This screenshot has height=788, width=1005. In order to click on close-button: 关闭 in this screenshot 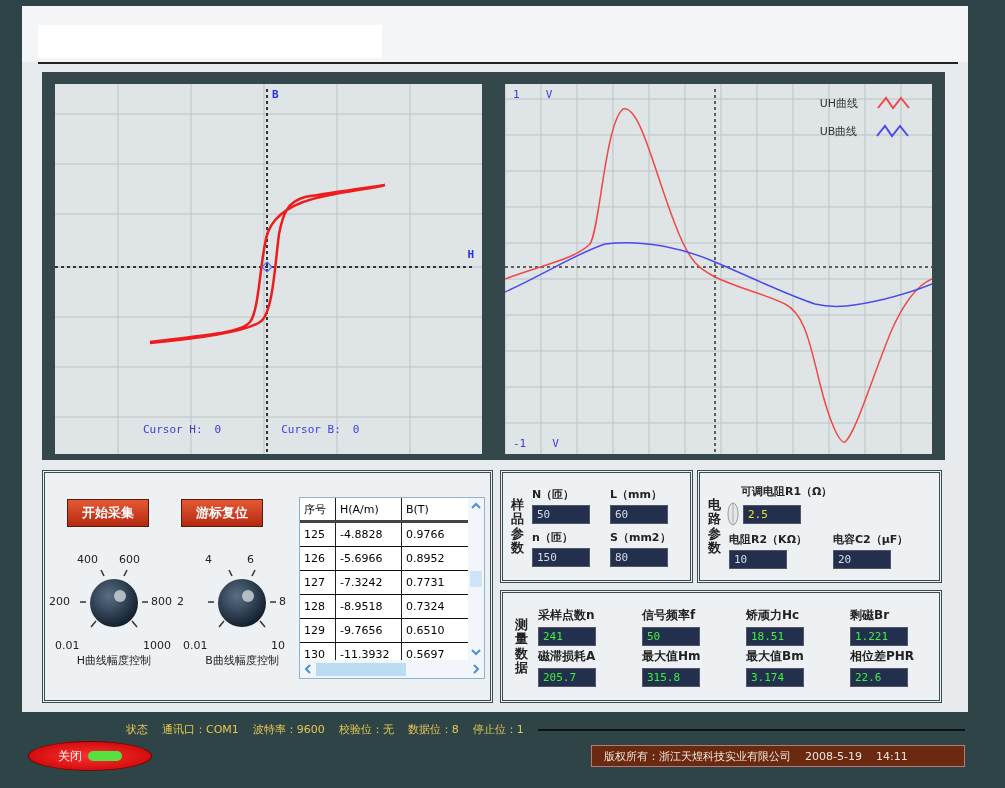, I will do `click(90, 756)`.